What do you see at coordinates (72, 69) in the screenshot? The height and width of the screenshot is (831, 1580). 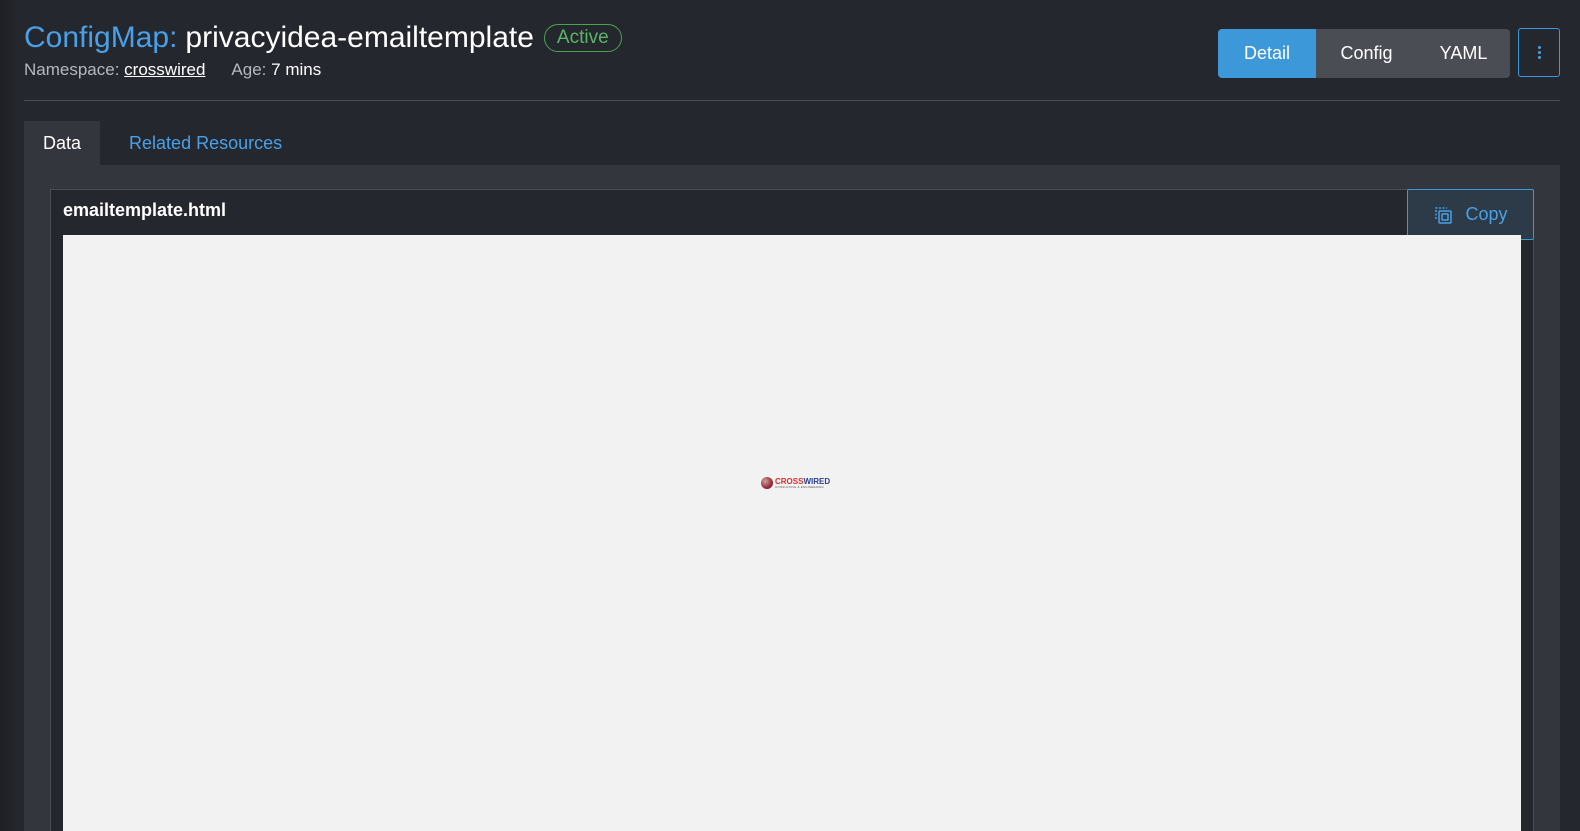 I see `namespace-label: Namespace:` at bounding box center [72, 69].